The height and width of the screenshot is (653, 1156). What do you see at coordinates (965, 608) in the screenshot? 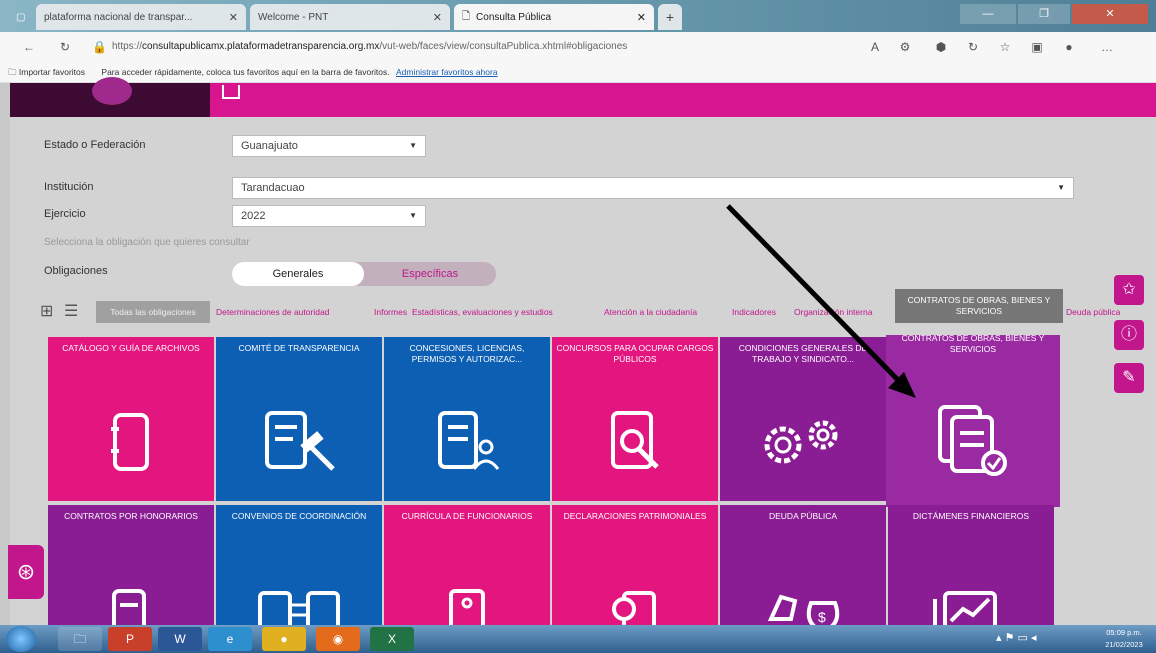
I see `chart-document-icon` at bounding box center [965, 608].